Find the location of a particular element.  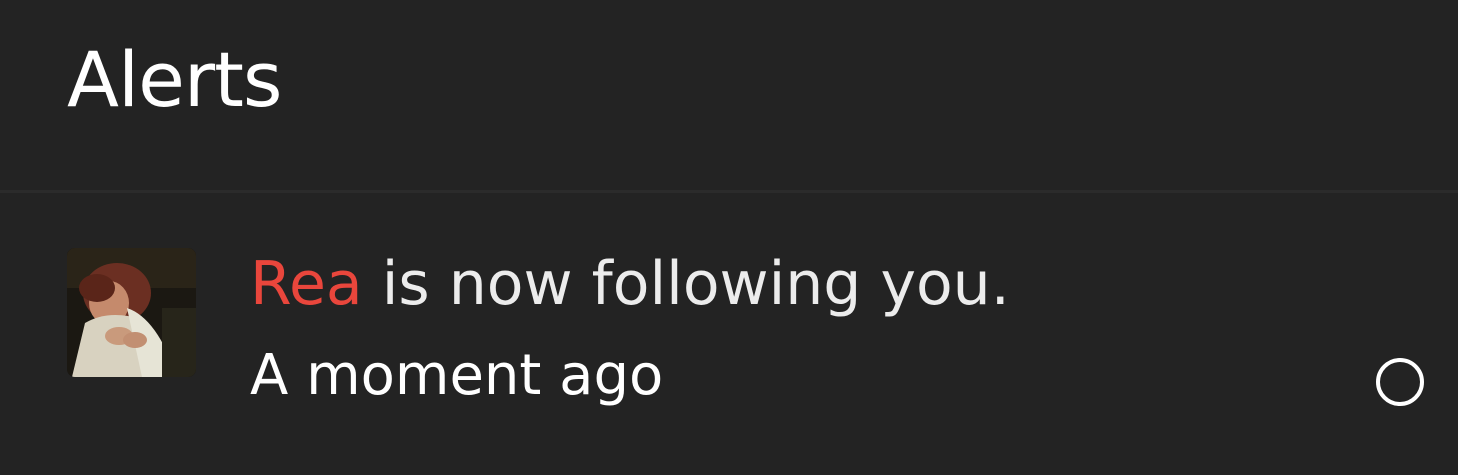

alert-actor-link: Rea is located at coordinates (306, 284).